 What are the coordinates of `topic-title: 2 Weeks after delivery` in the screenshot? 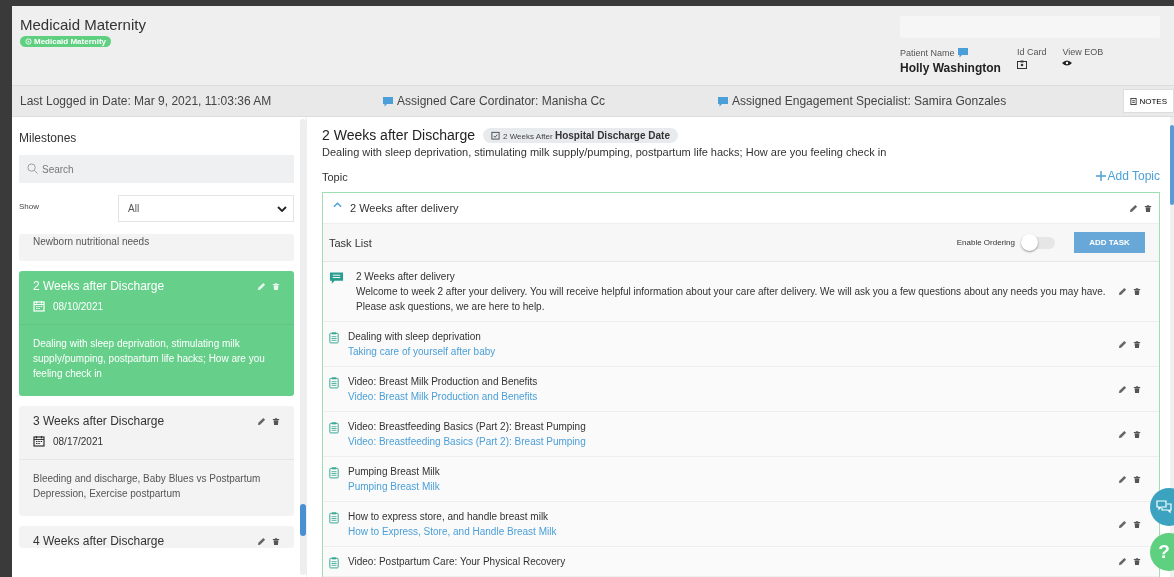 It's located at (404, 208).